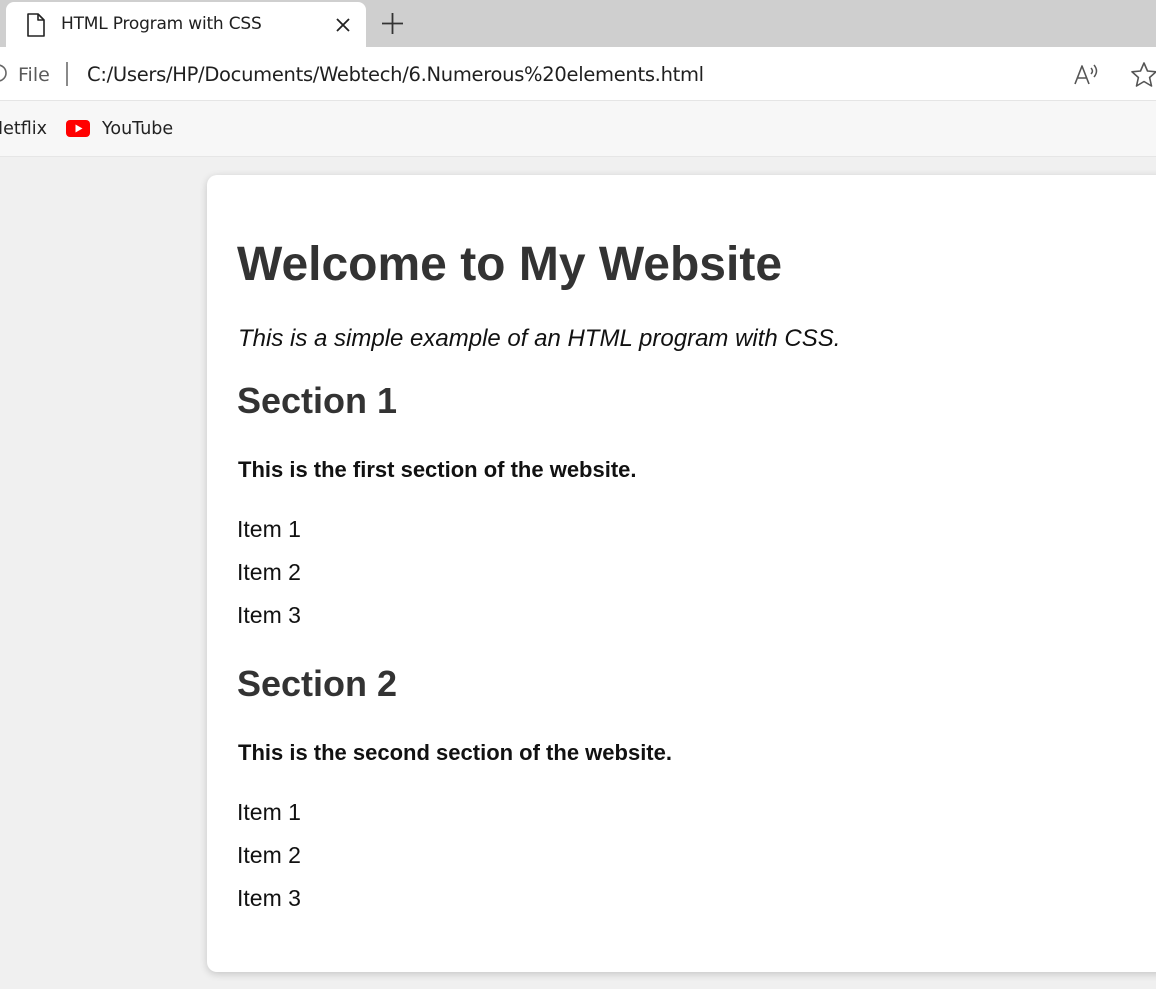  What do you see at coordinates (1087, 75) in the screenshot?
I see `read-aloud-icon` at bounding box center [1087, 75].